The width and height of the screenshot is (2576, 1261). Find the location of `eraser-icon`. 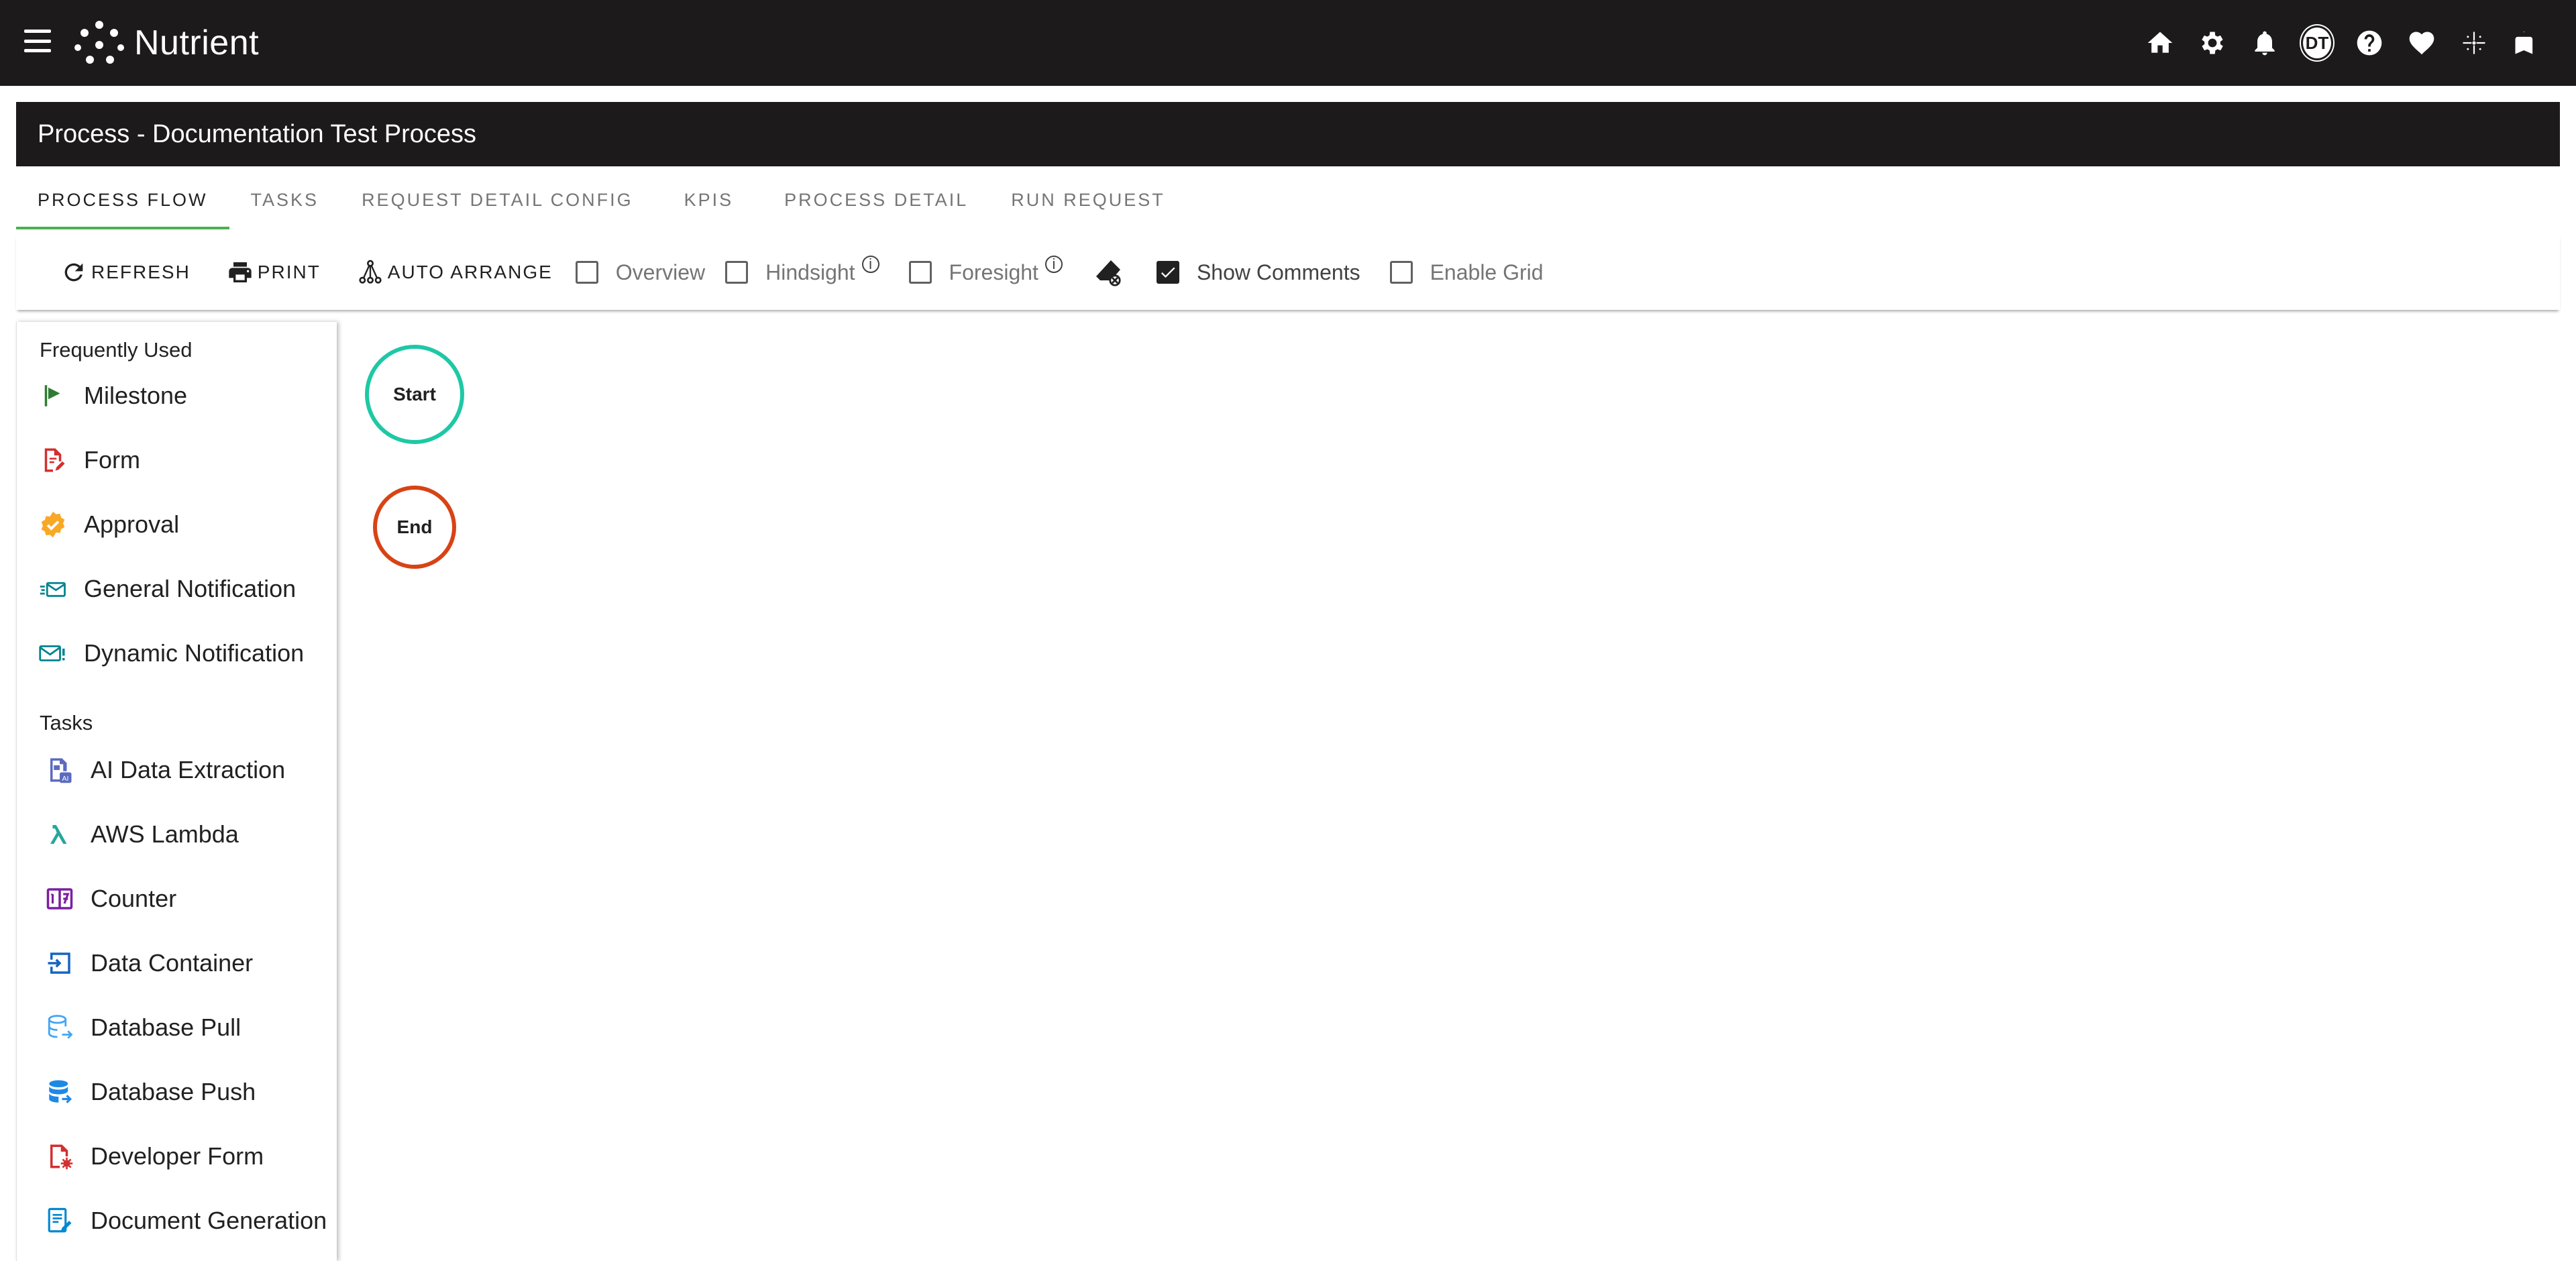

eraser-icon is located at coordinates (1108, 272).